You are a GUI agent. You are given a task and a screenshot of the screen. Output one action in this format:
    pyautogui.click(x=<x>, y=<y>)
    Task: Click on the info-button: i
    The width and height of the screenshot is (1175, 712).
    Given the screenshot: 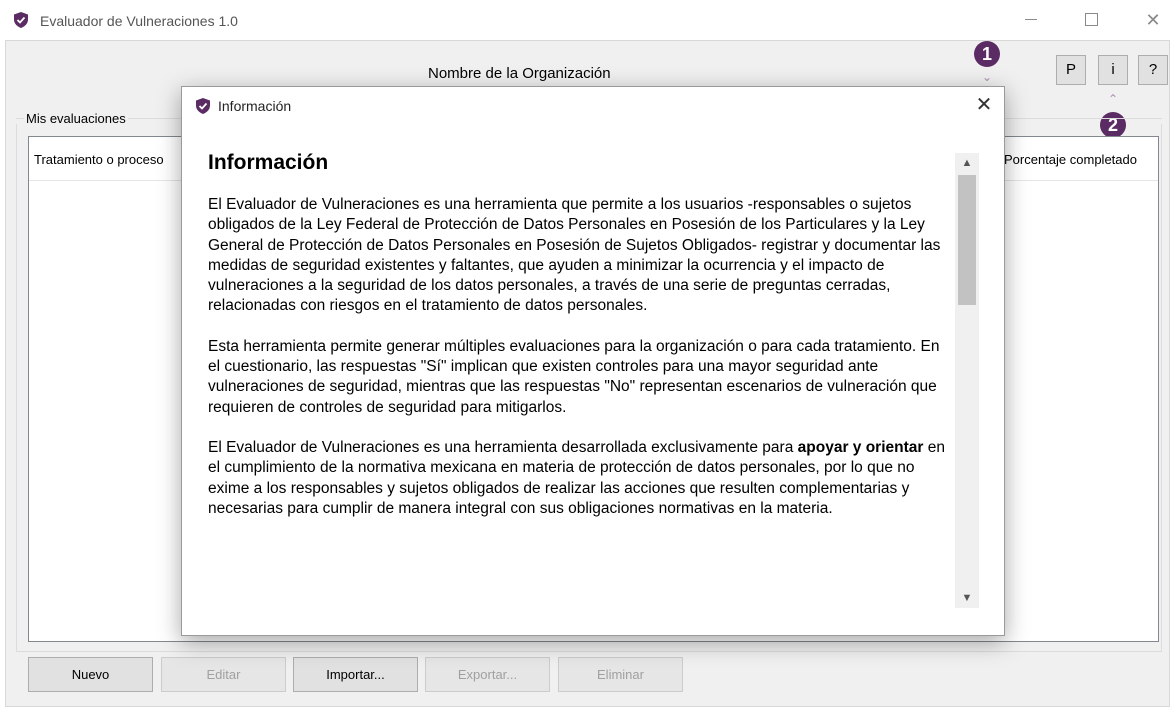 What is the action you would take?
    pyautogui.click(x=1113, y=70)
    